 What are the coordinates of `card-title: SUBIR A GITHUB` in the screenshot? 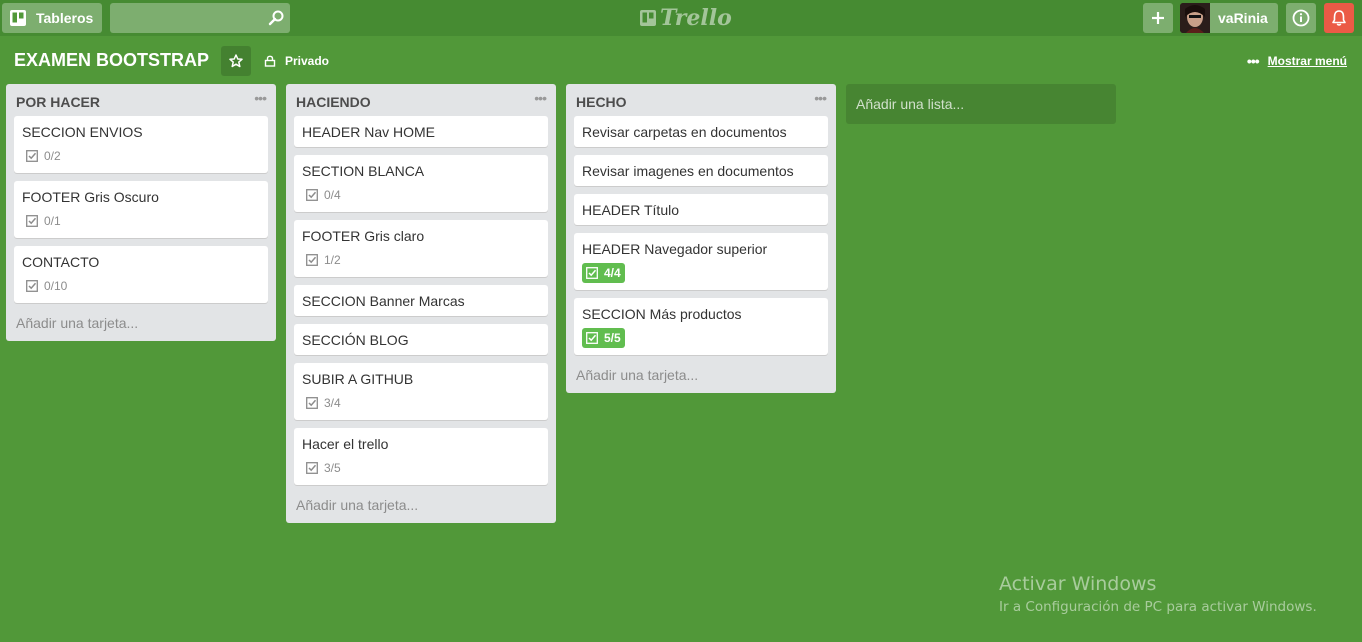 It's located at (358, 379).